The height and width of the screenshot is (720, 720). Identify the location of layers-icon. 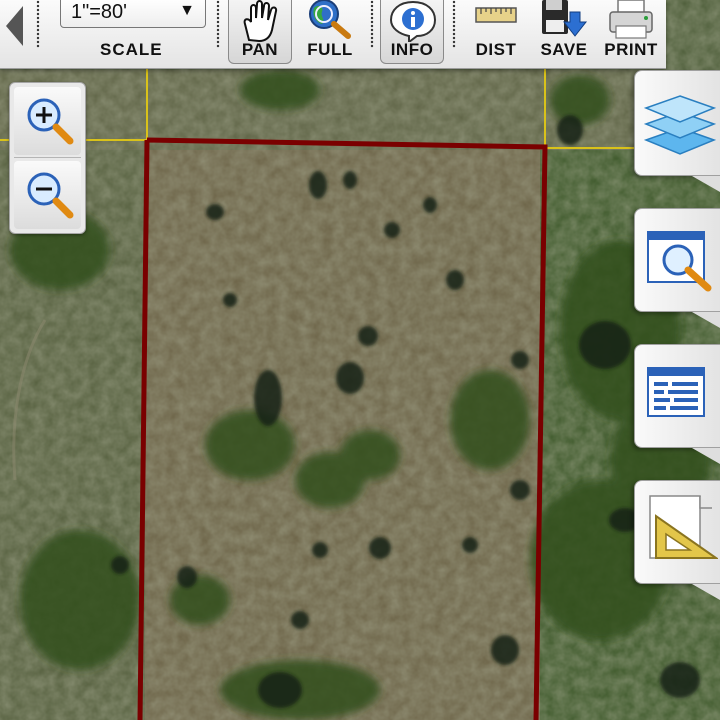
(680, 125).